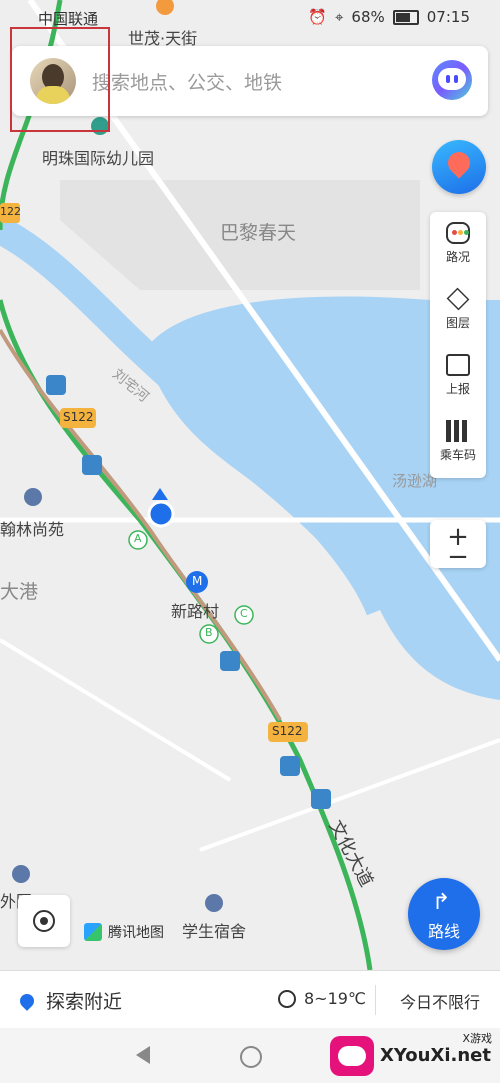 This screenshot has height=1083, width=500. What do you see at coordinates (457, 389) in the screenshot?
I see `tool-label: 上报` at bounding box center [457, 389].